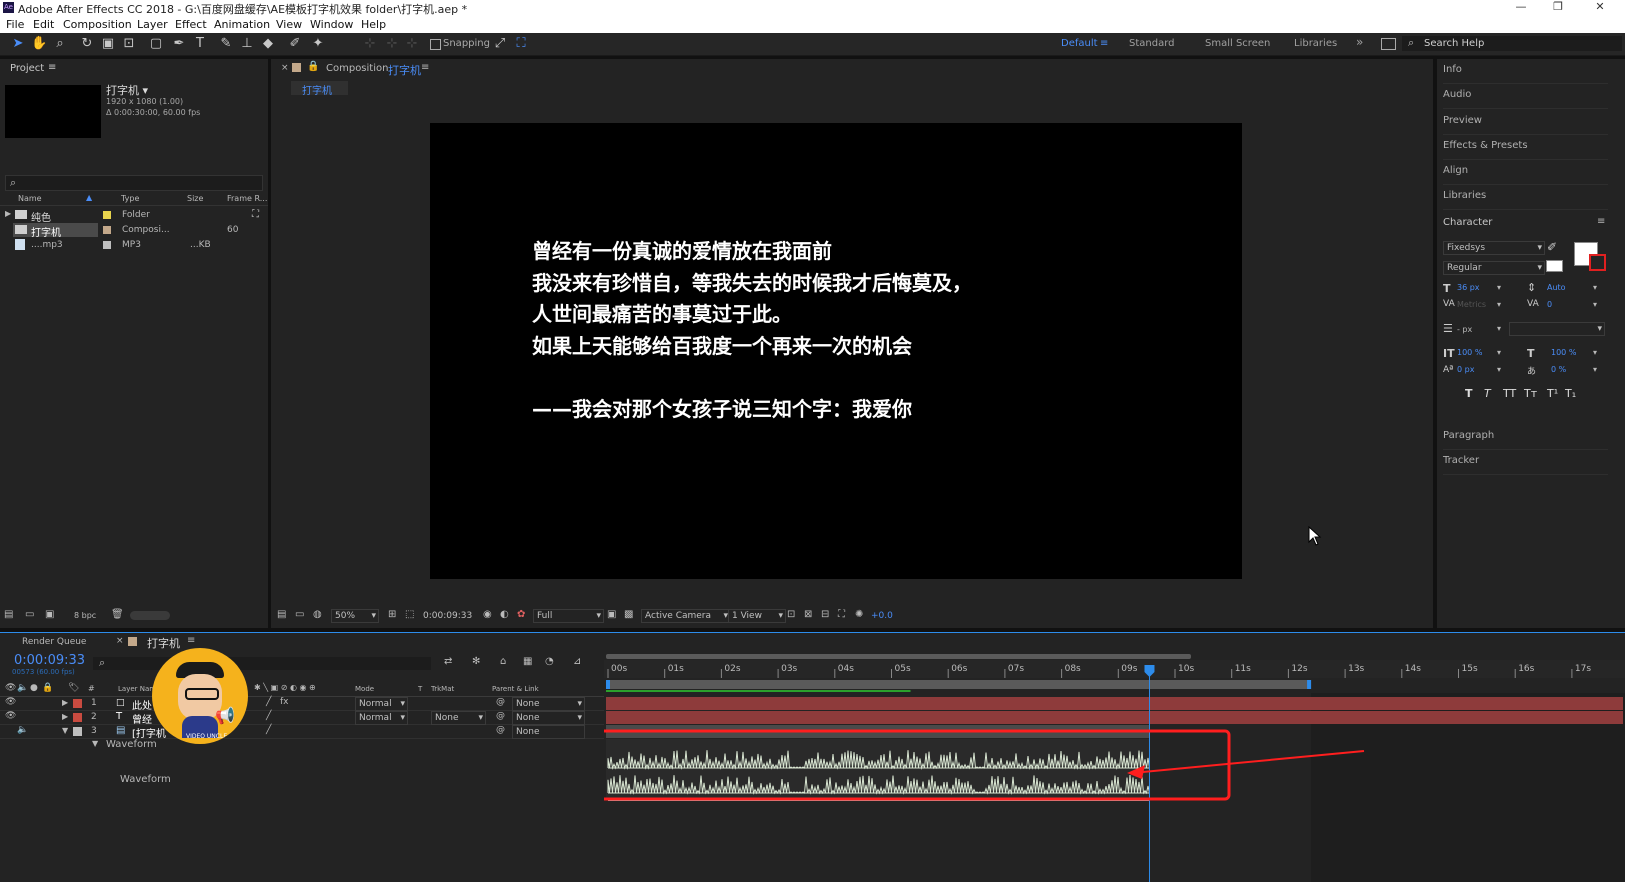 The width and height of the screenshot is (1625, 882). Describe the element at coordinates (1359, 42) in the screenshot. I see `workspace-overflow: »` at that location.